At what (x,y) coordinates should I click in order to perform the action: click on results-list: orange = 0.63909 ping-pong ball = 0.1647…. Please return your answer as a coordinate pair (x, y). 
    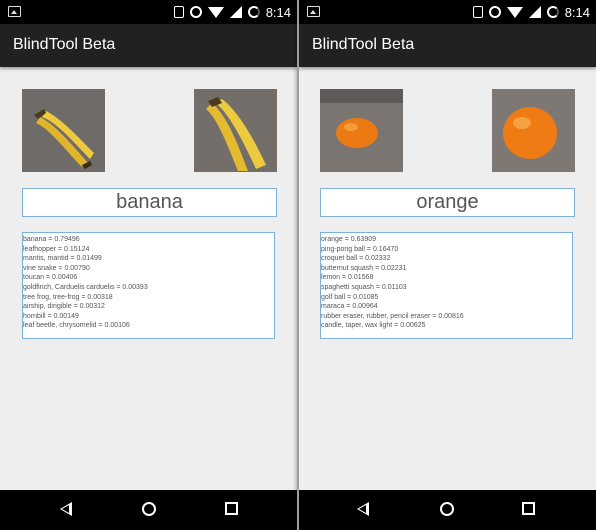
    Looking at the image, I should click on (446, 285).